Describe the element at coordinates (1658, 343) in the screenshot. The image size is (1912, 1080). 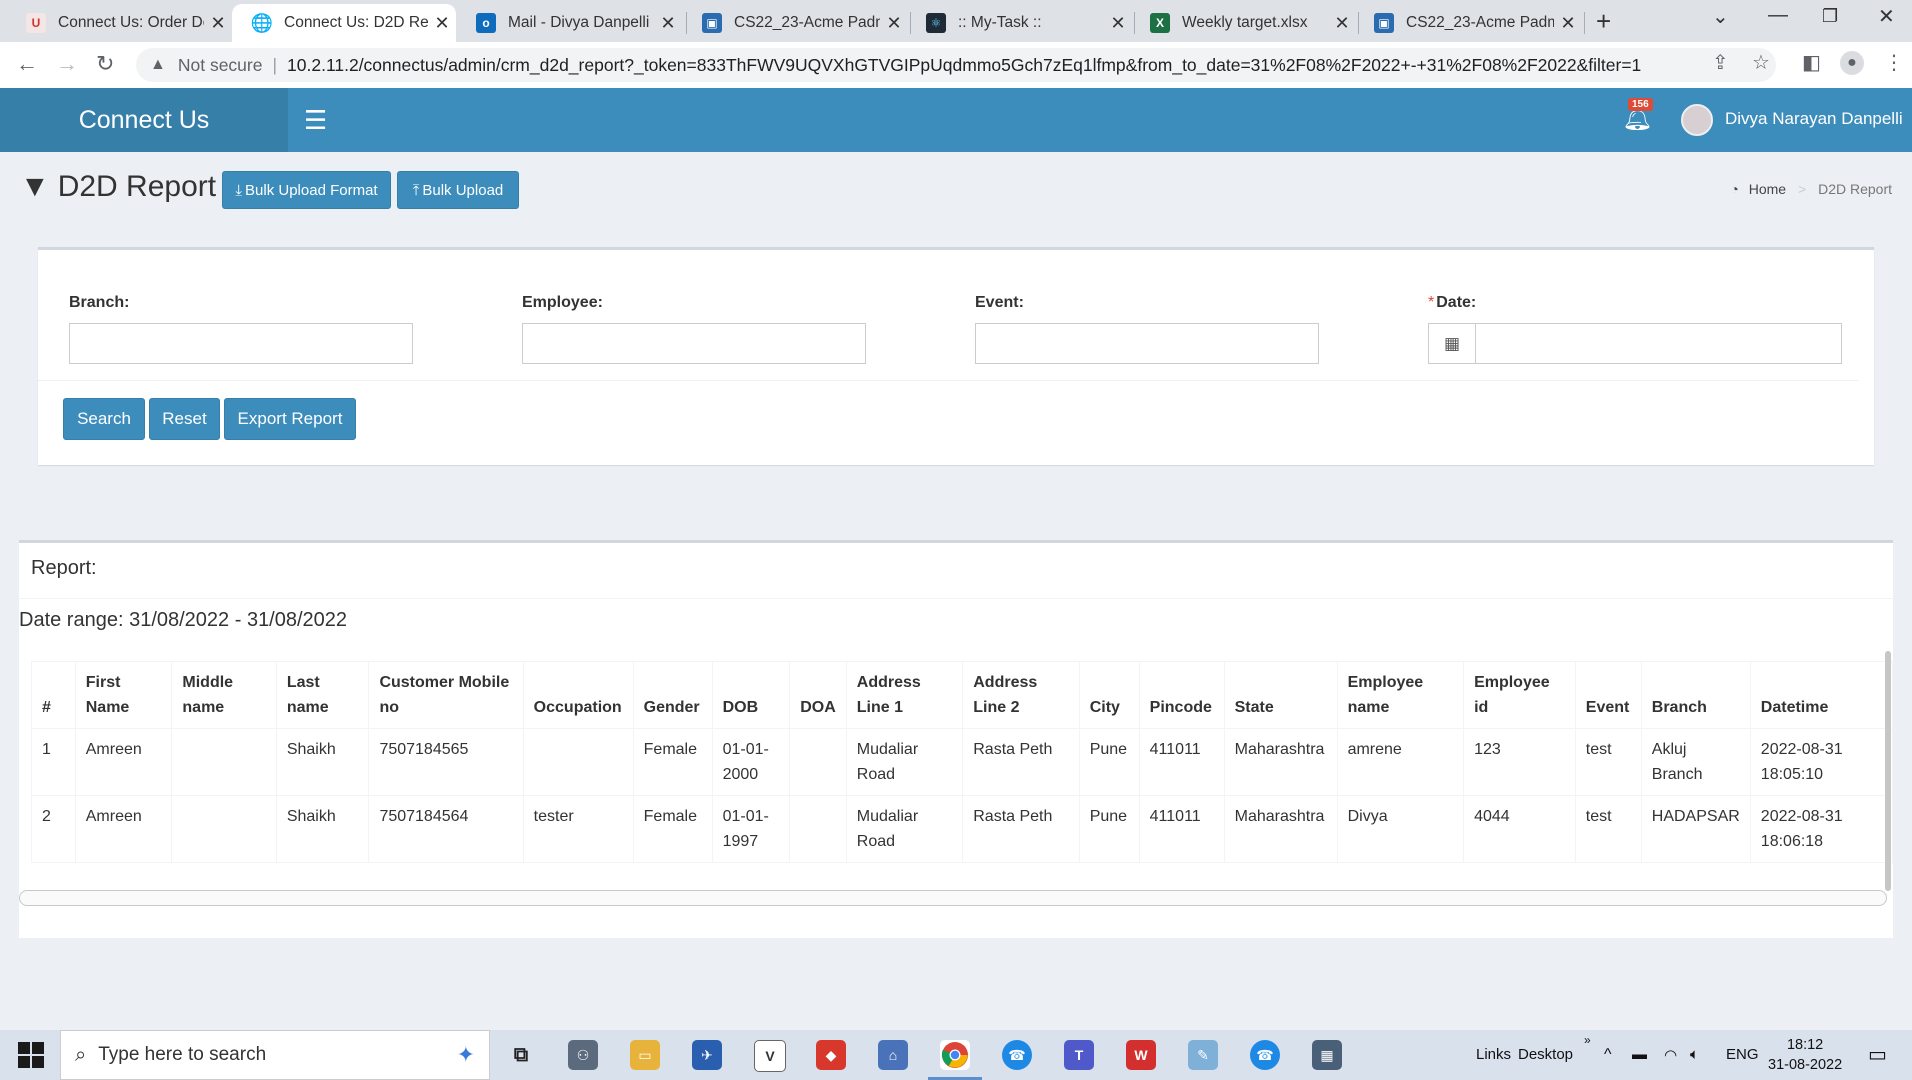
I see `date-range-input` at that location.